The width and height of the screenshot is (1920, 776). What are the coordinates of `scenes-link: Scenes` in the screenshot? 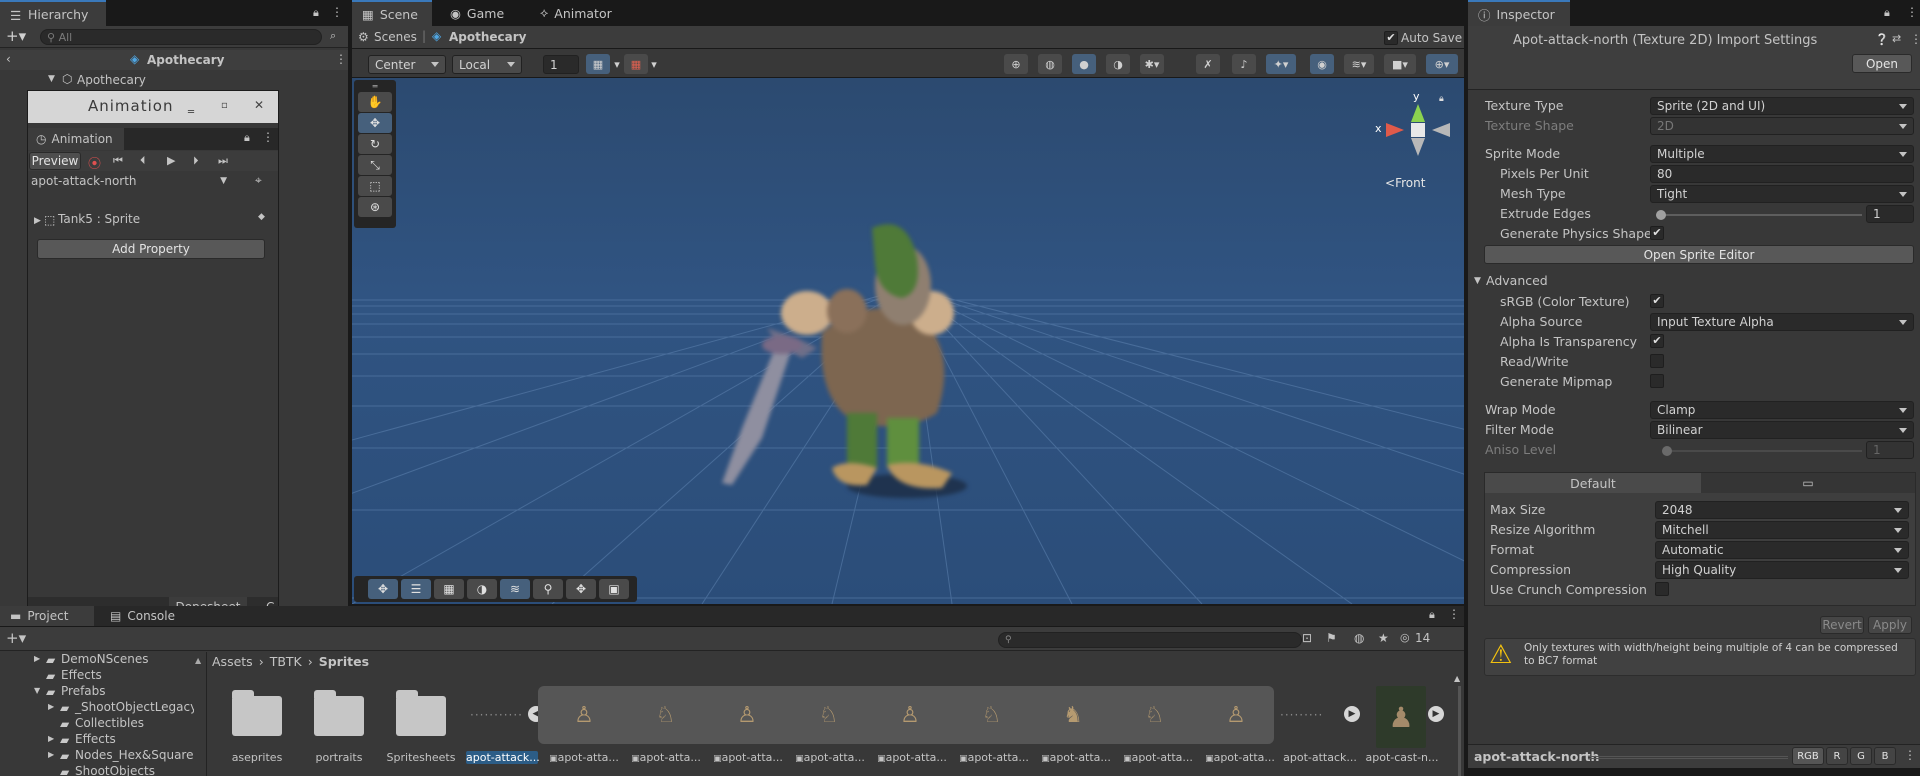 It's located at (395, 37).